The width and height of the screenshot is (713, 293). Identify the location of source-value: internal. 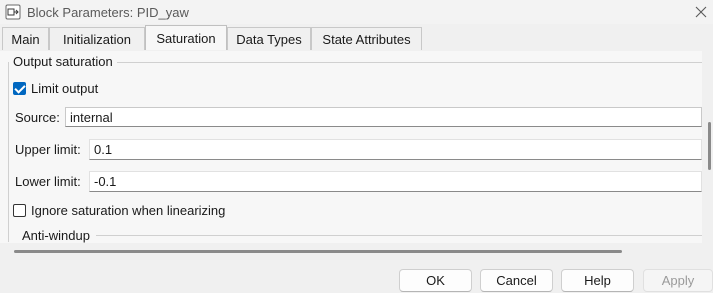
(91, 117).